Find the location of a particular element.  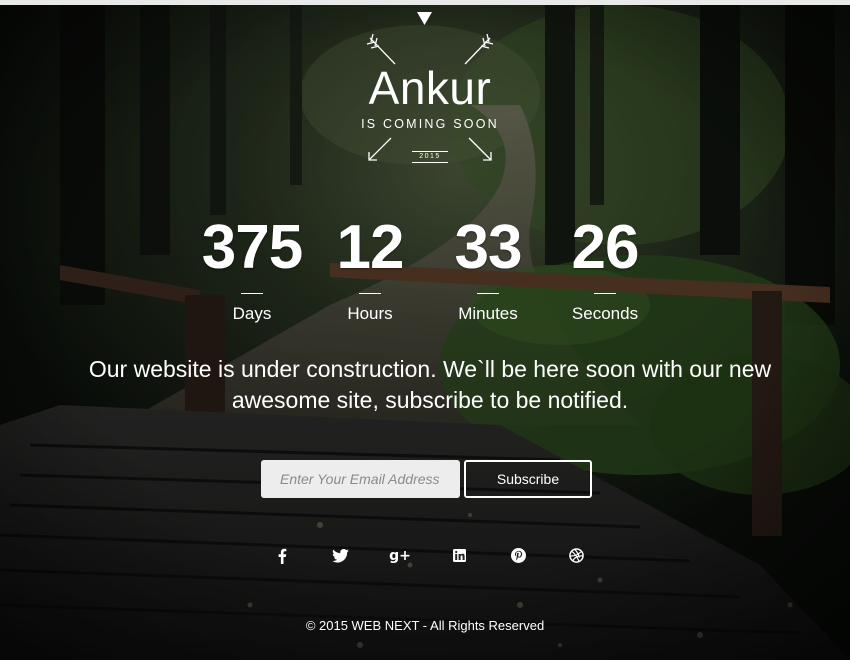

brand-year: 2015 is located at coordinates (430, 157).